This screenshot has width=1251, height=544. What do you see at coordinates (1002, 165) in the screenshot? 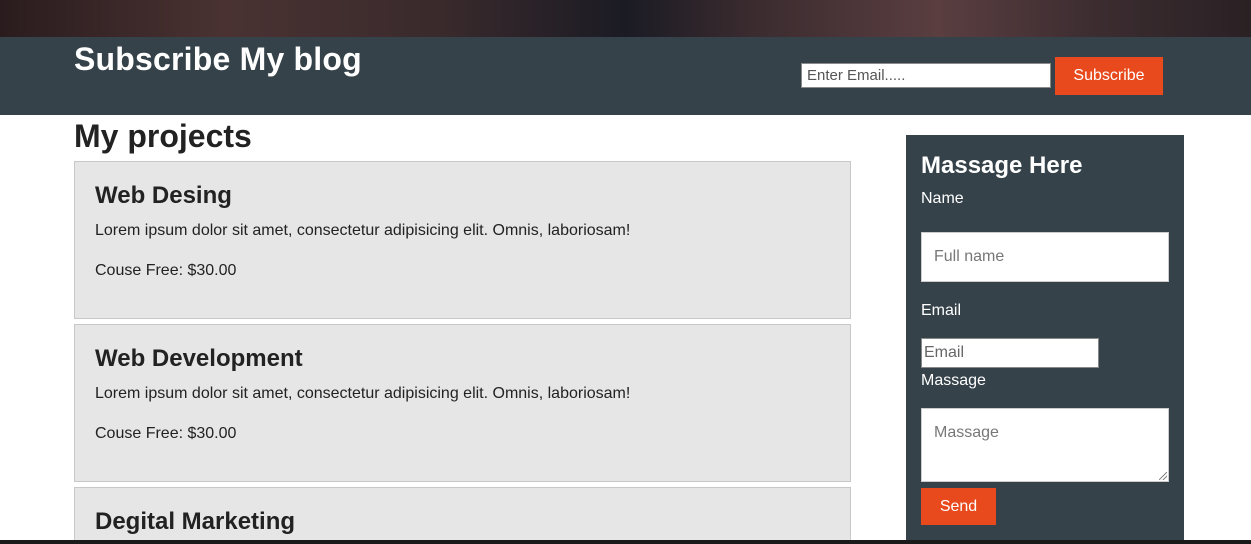
I see `message-form-title: Massage Here` at bounding box center [1002, 165].